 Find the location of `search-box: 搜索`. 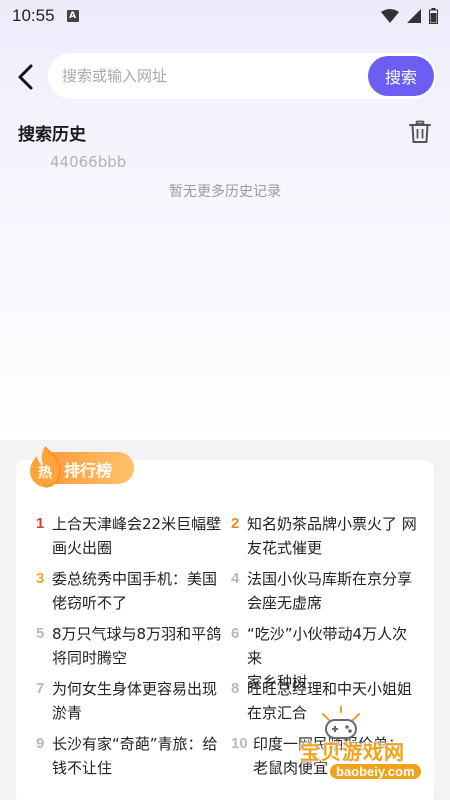

search-box: 搜索 is located at coordinates (242, 76).